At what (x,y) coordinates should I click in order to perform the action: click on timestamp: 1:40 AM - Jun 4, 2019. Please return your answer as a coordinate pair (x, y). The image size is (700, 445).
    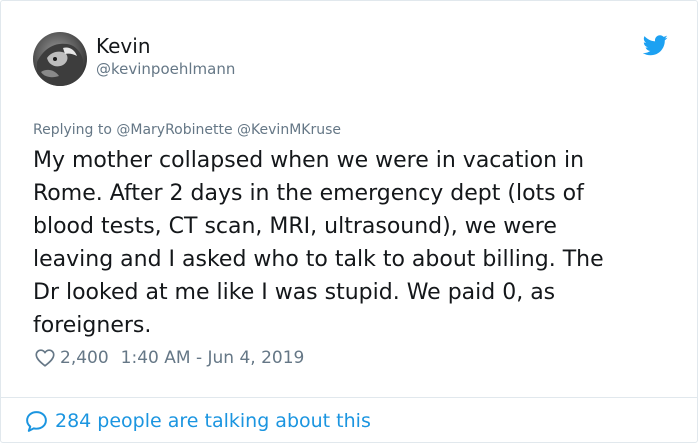
    Looking at the image, I should click on (213, 358).